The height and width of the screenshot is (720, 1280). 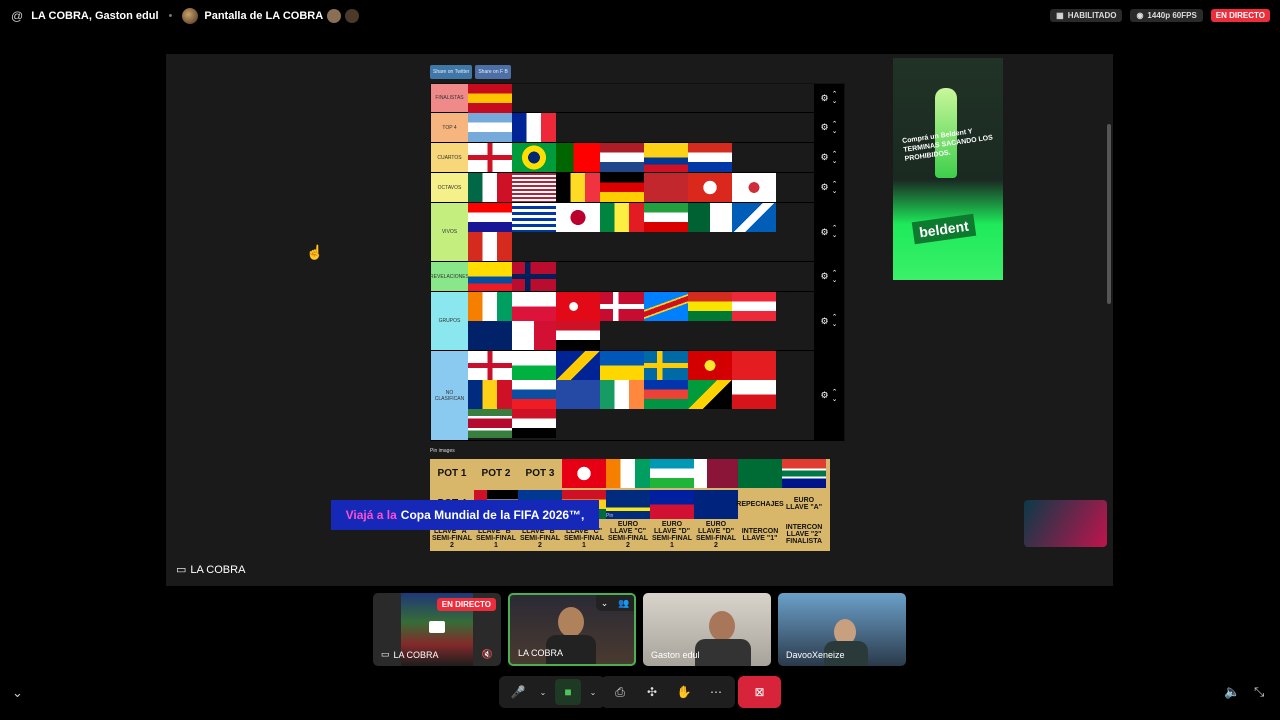 What do you see at coordinates (449, 395) in the screenshot?
I see `tier-label: NO CLASIFICAN` at bounding box center [449, 395].